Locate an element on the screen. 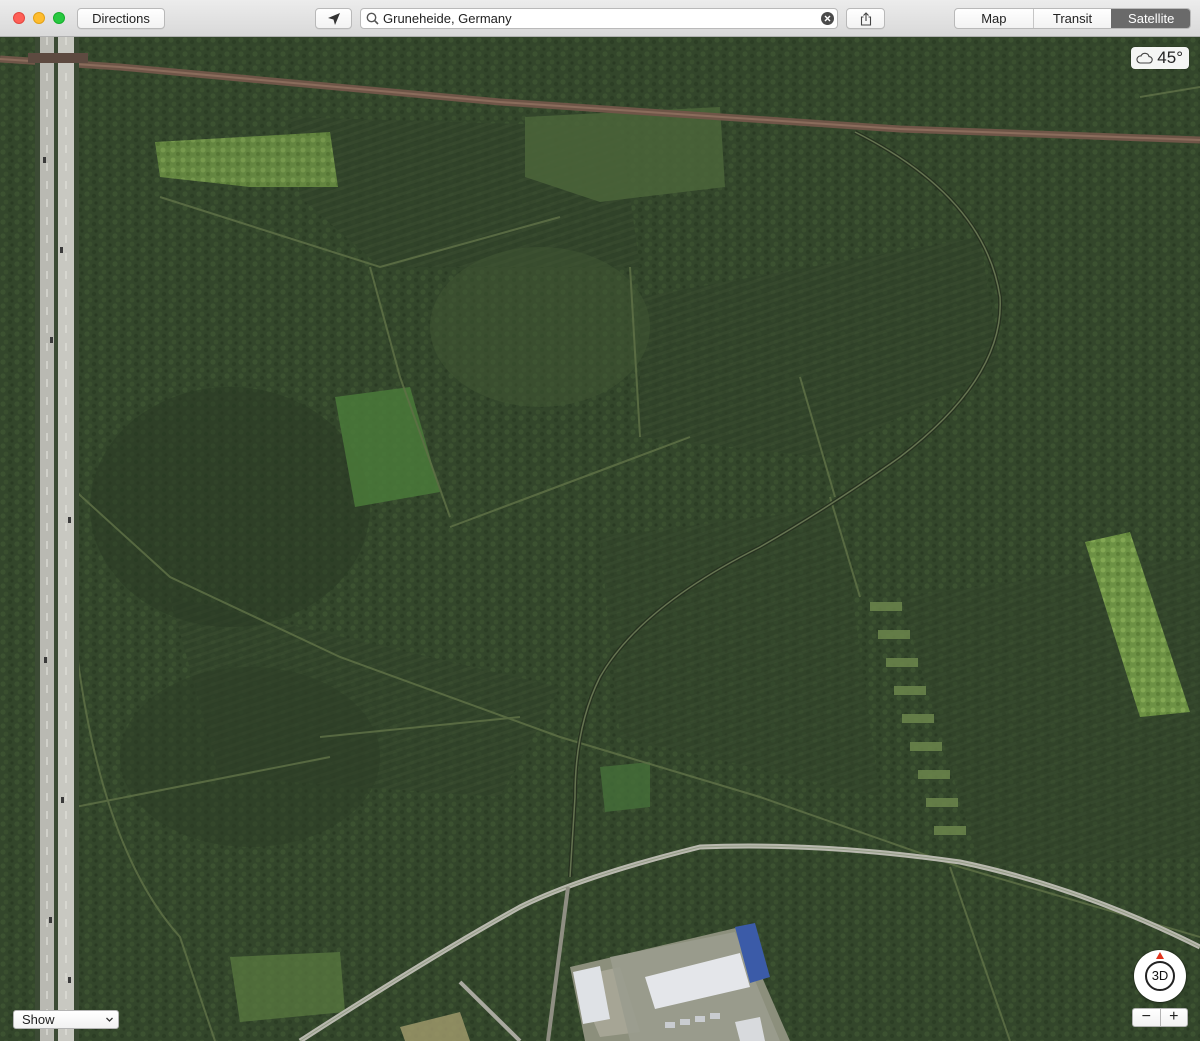 The image size is (1200, 1041). share-icon is located at coordinates (865, 18).